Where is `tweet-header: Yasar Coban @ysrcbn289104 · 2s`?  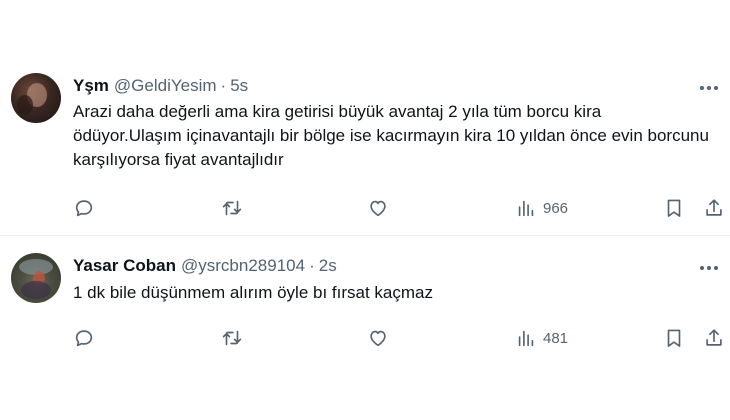
tweet-header: Yasar Coban @ysrcbn289104 · 2s is located at coordinates (205, 266).